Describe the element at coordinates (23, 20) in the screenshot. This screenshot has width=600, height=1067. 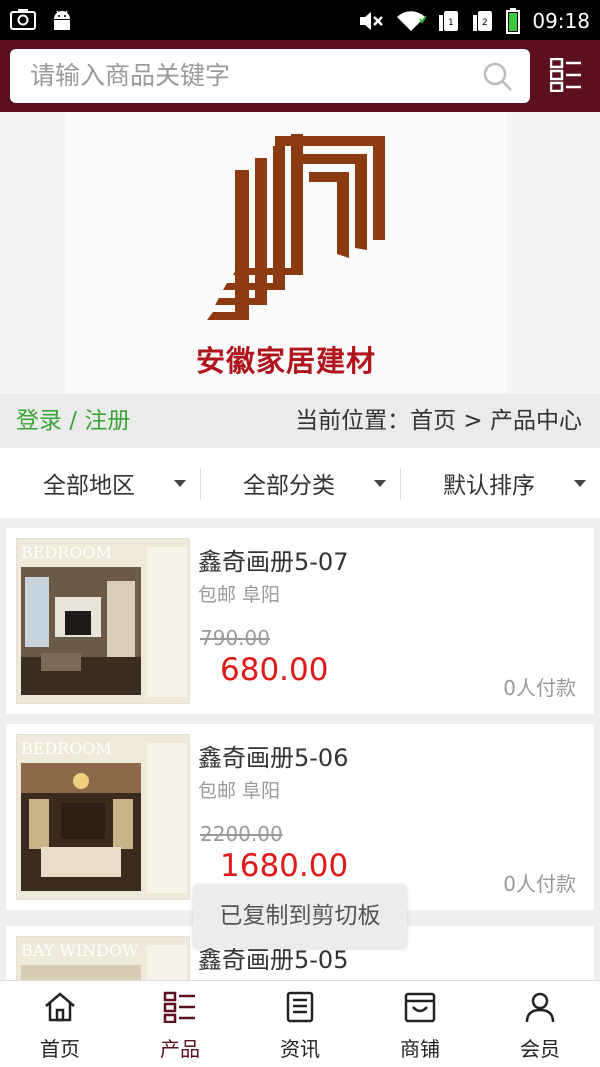
I see `screenshot-icon` at that location.